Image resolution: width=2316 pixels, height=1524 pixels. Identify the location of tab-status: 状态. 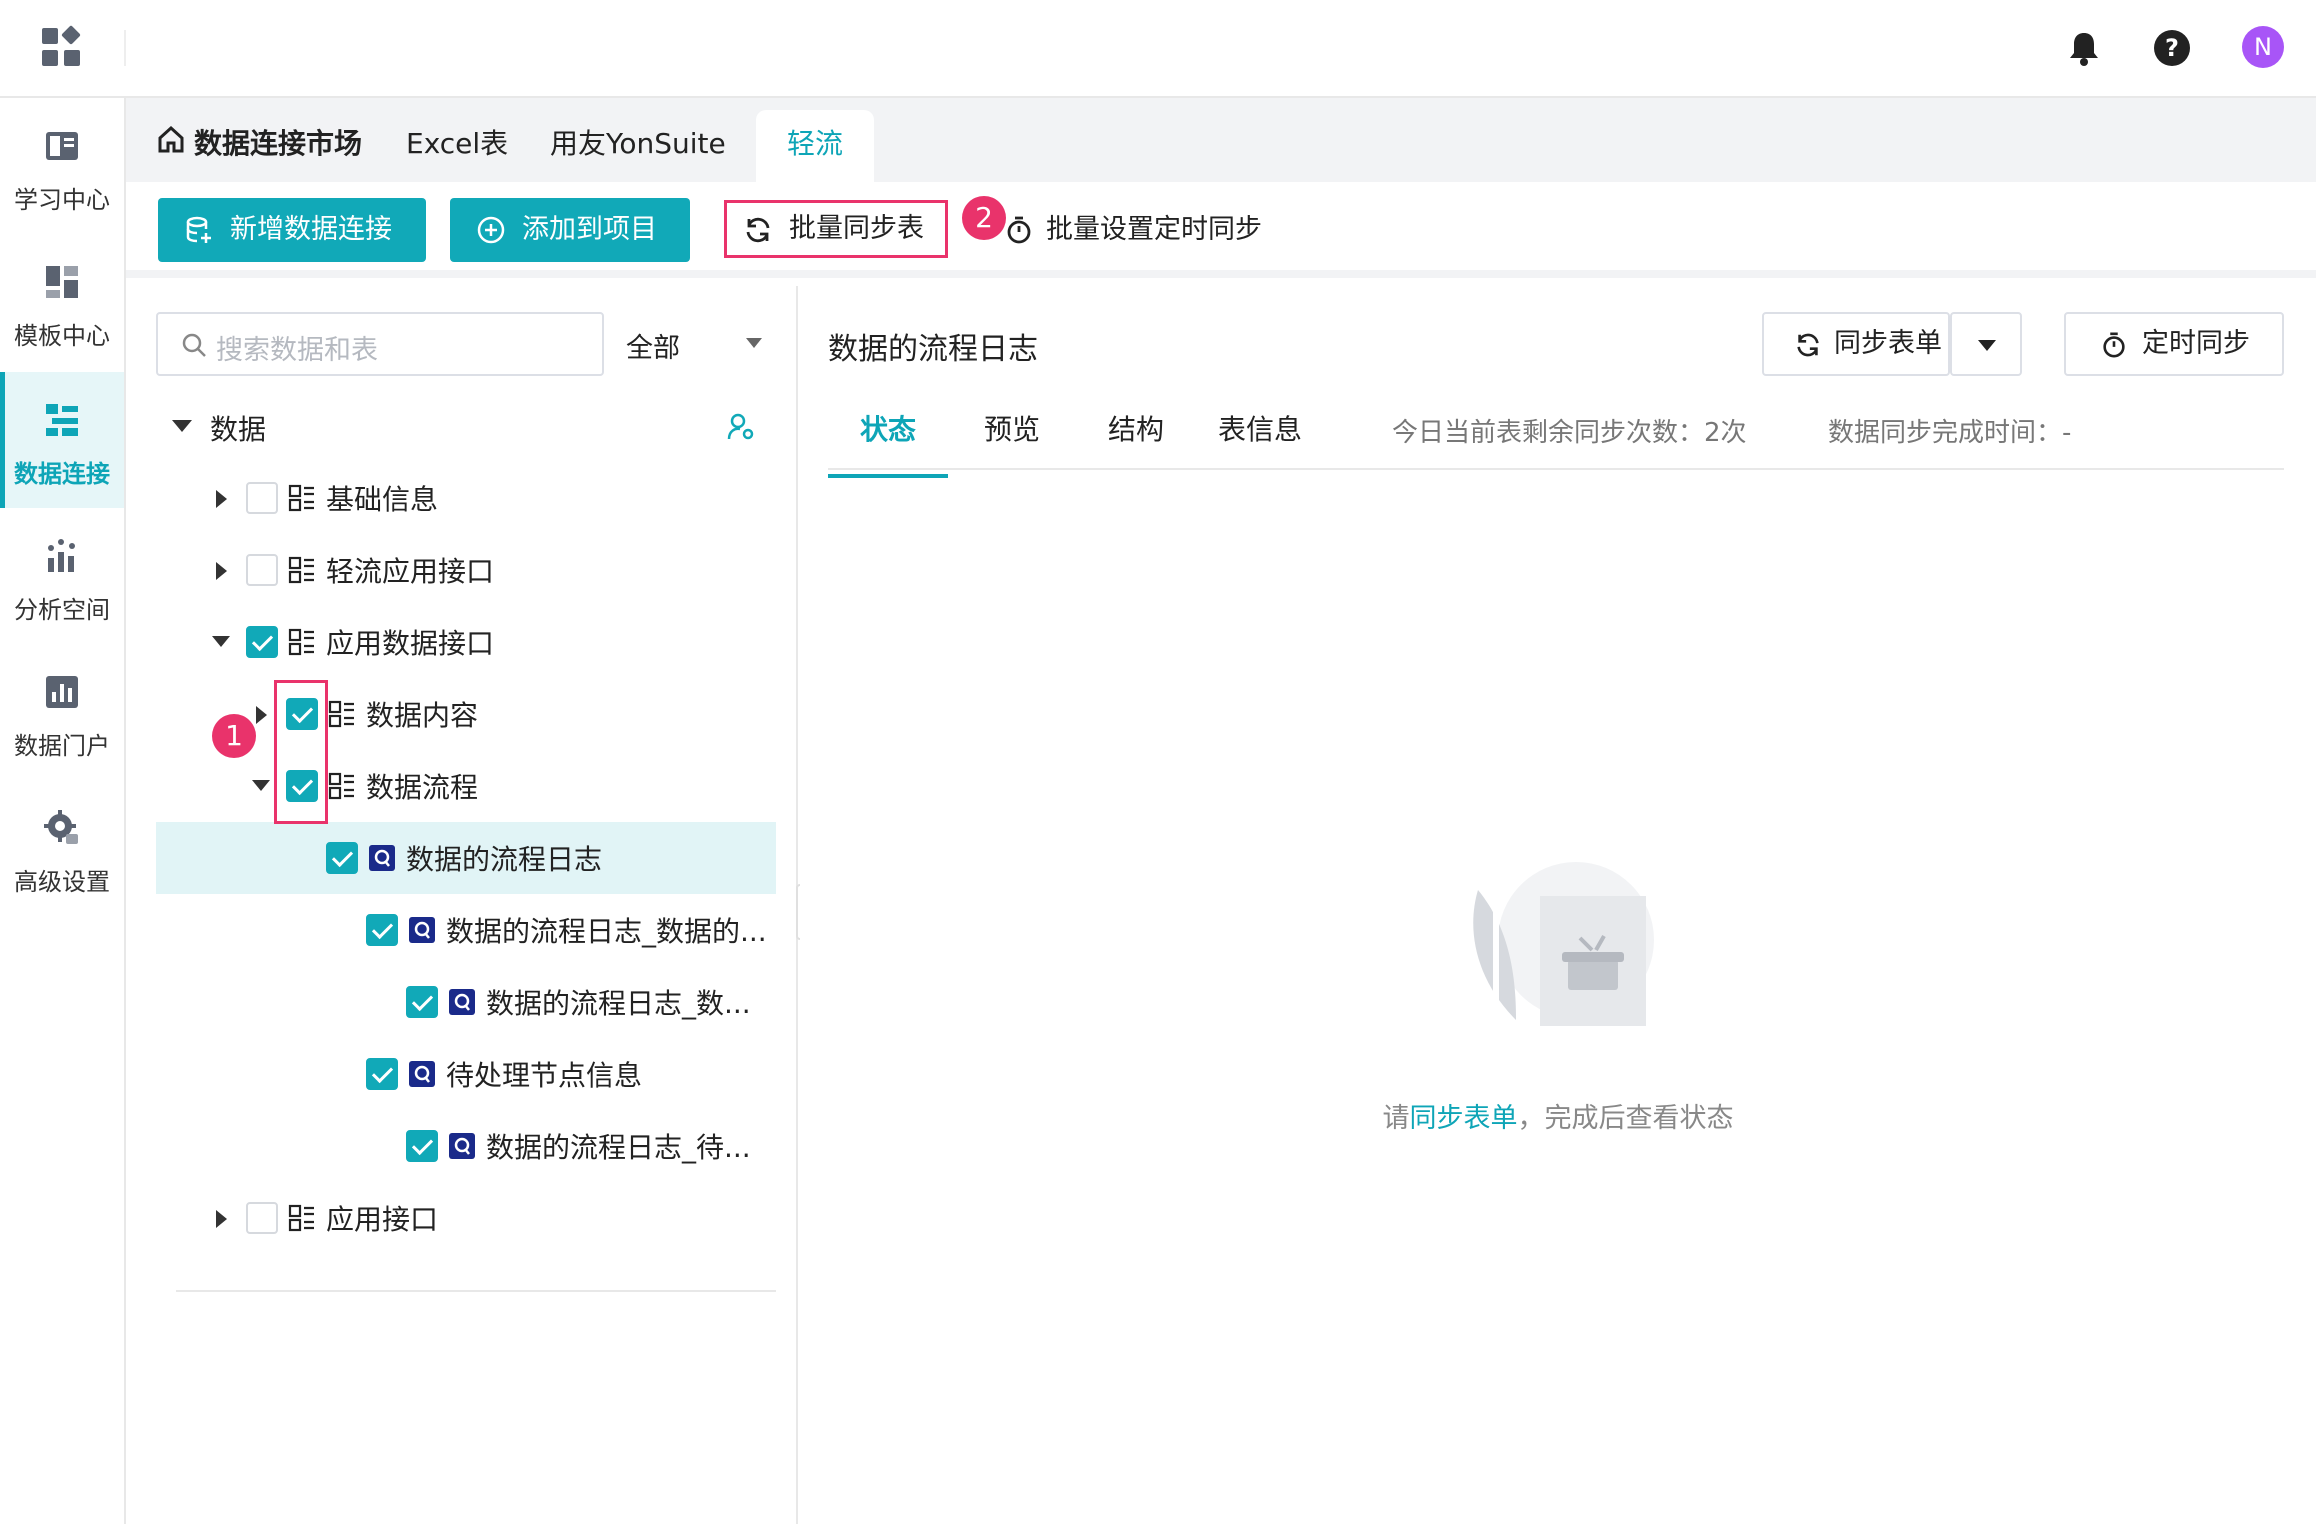
(888, 443).